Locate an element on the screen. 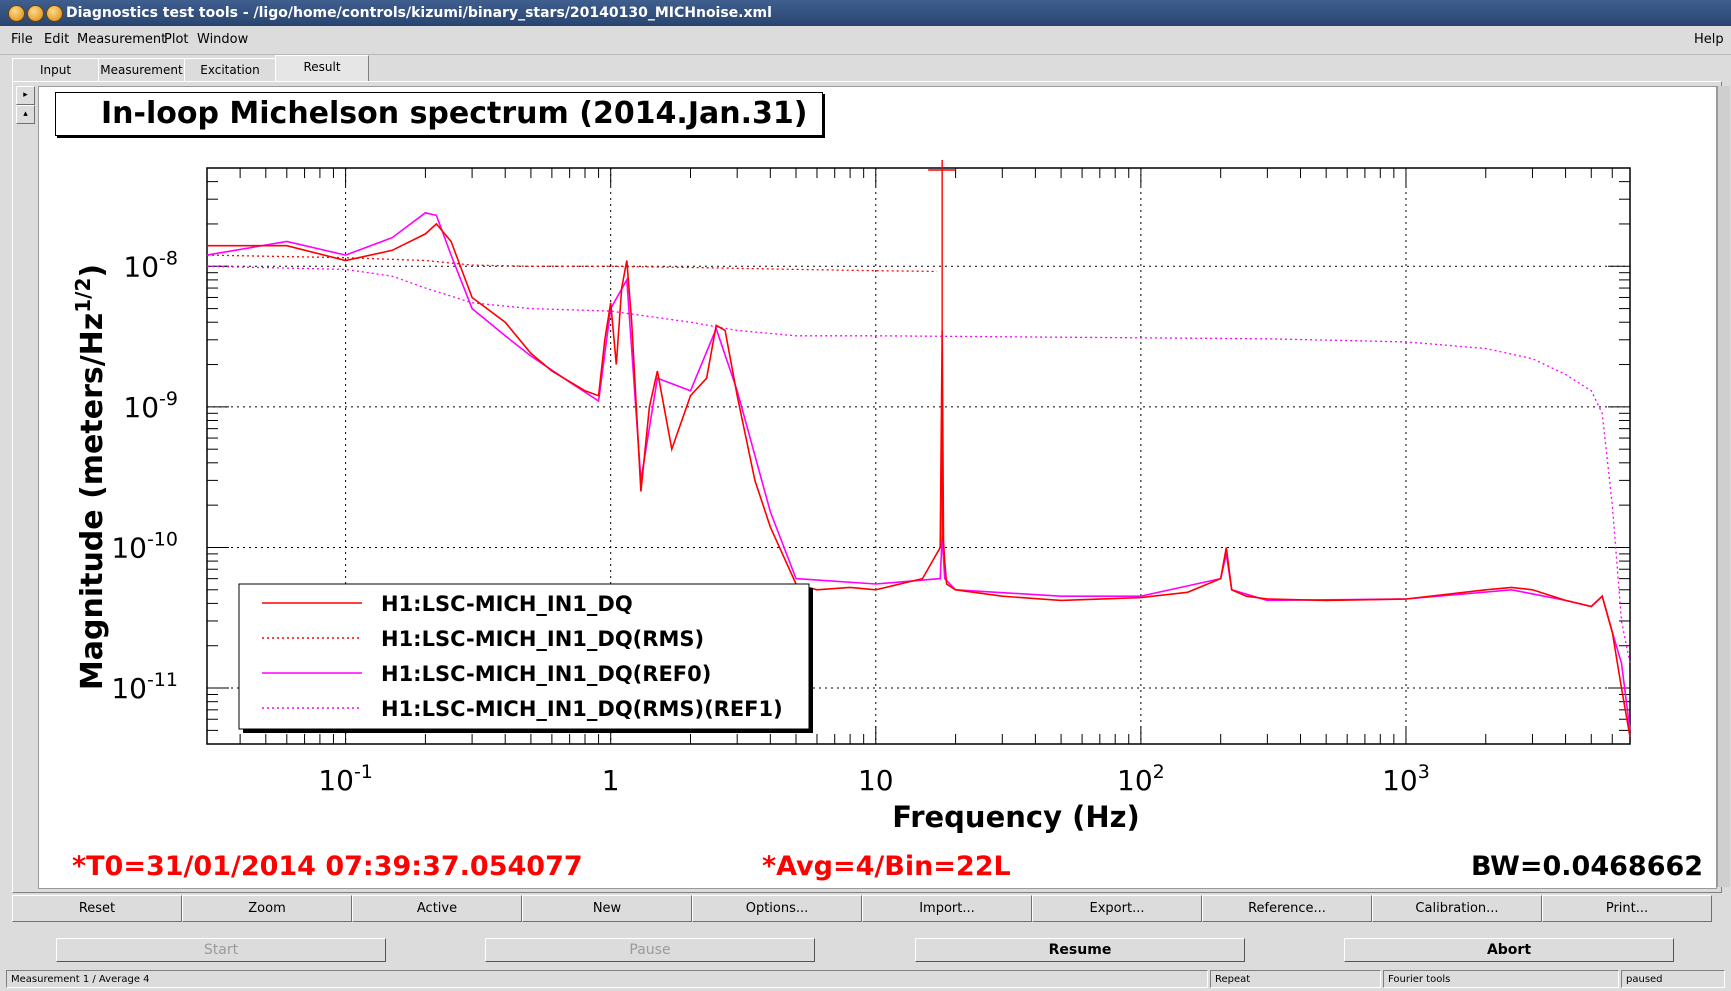 The height and width of the screenshot is (991, 1731). pause-button: Pause is located at coordinates (650, 950).